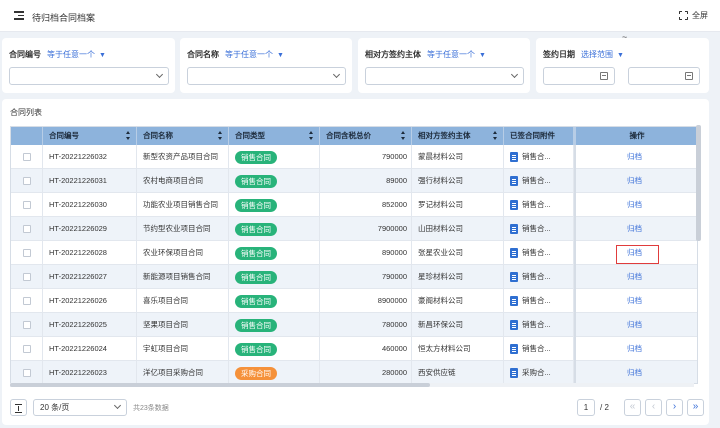  I want to click on cell-name: 农村电商项目合同, so click(183, 181).